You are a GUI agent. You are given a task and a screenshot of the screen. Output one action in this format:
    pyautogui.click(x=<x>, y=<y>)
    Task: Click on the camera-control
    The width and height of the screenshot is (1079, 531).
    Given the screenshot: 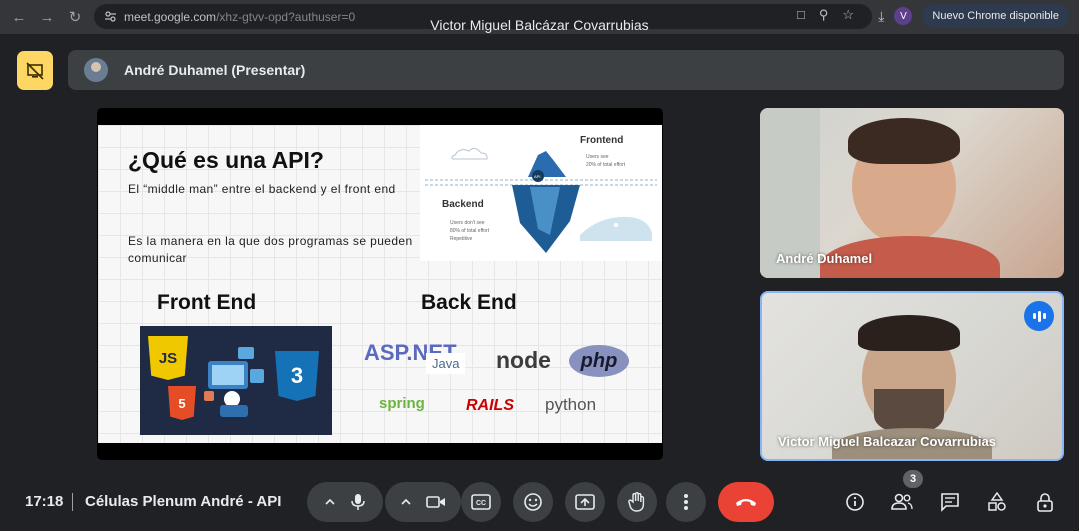 What is the action you would take?
    pyautogui.click(x=423, y=502)
    